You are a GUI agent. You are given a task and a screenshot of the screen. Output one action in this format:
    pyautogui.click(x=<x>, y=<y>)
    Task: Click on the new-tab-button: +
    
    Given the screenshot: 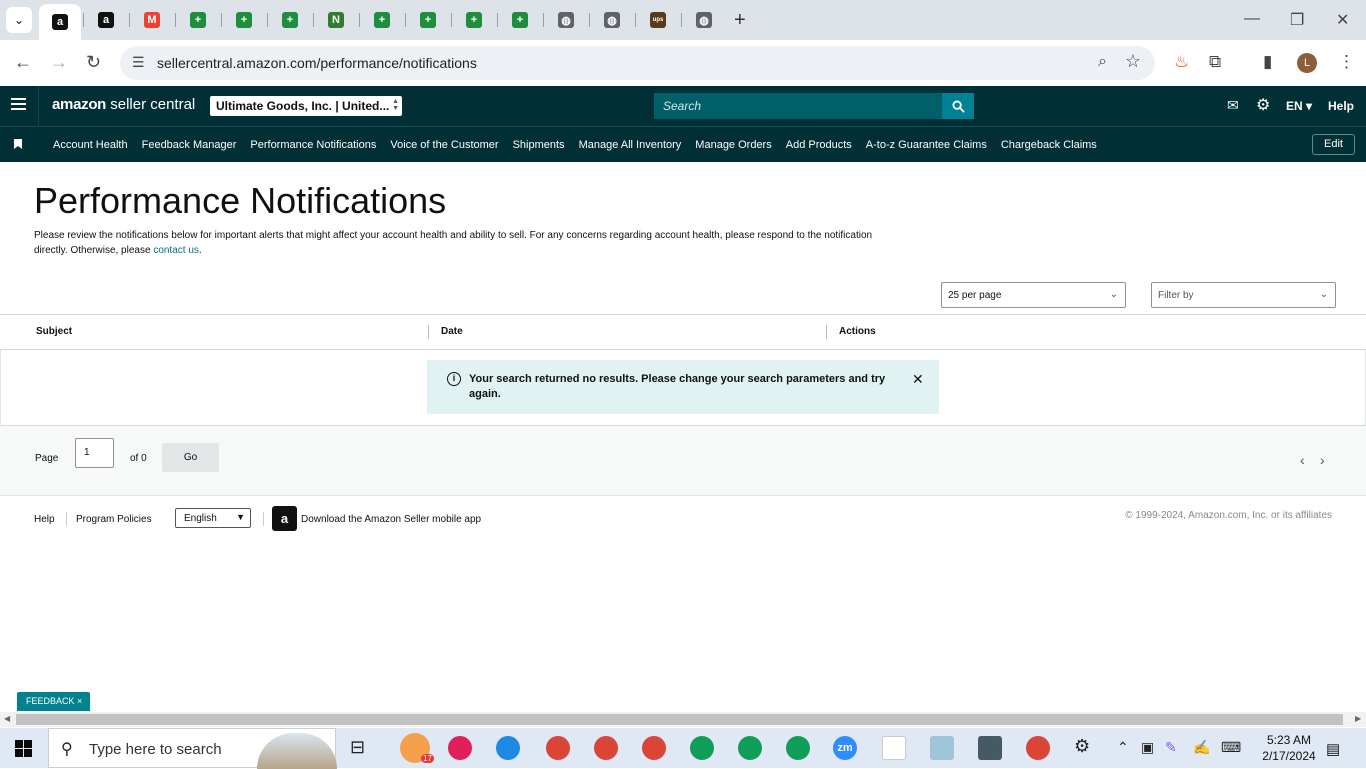 What is the action you would take?
    pyautogui.click(x=740, y=20)
    